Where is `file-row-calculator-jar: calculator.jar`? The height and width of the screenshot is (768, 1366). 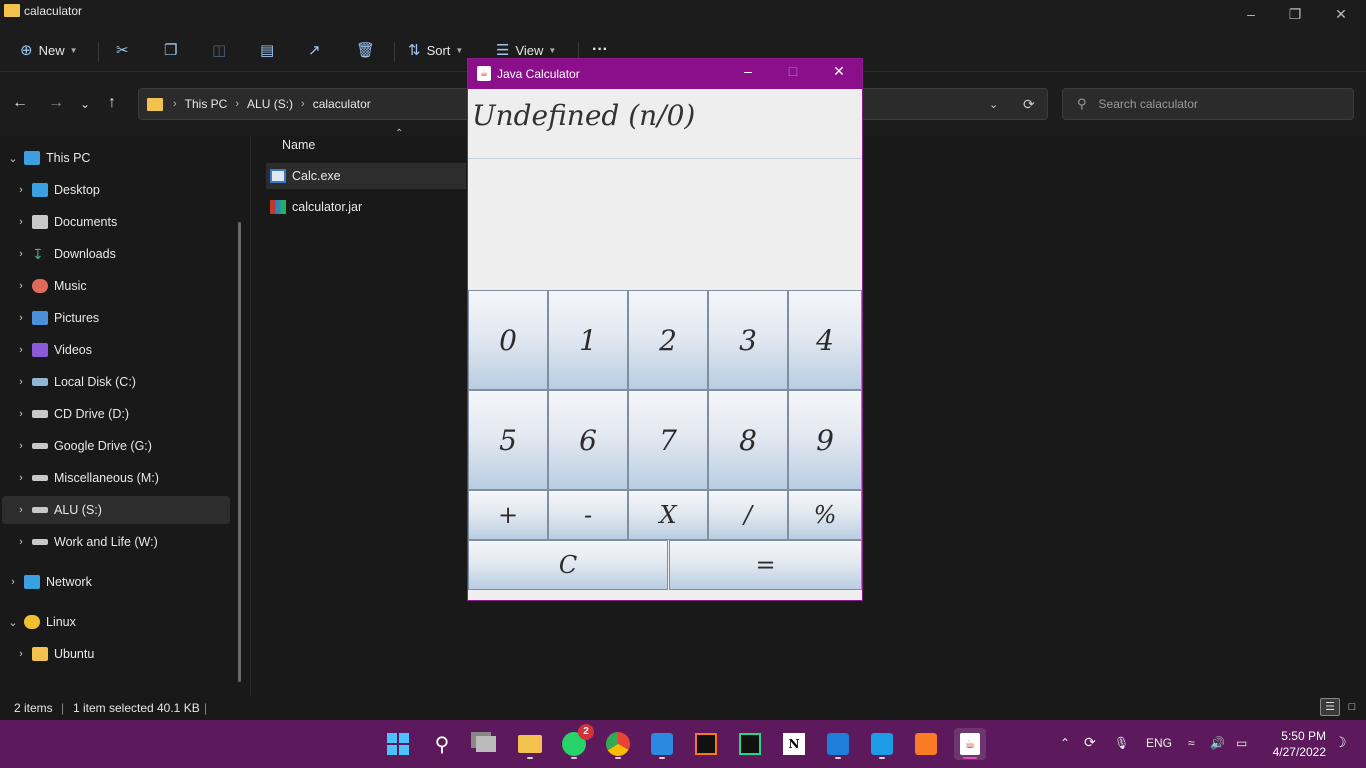
file-row-calculator-jar: calculator.jar is located at coordinates (366, 207).